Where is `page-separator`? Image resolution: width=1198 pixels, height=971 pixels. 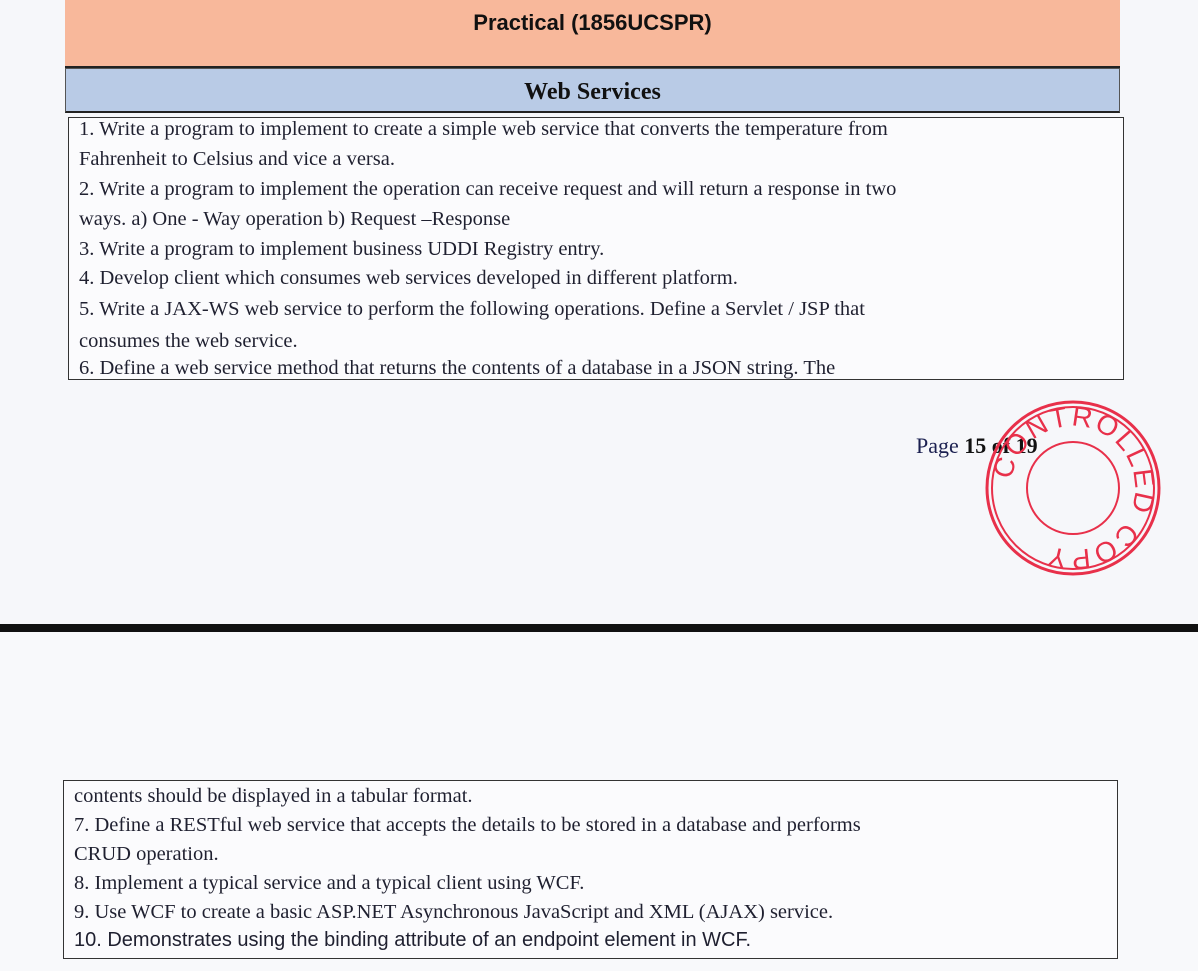 page-separator is located at coordinates (599, 628).